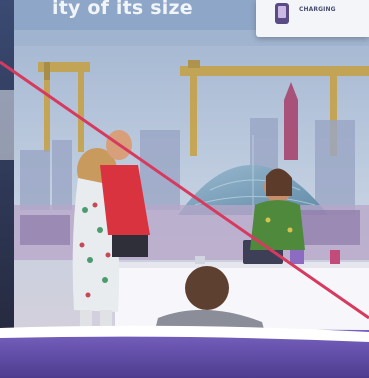 Image resolution: width=369 pixels, height=378 pixels. Describe the element at coordinates (7, 189) in the screenshot. I see `left-panel` at that location.